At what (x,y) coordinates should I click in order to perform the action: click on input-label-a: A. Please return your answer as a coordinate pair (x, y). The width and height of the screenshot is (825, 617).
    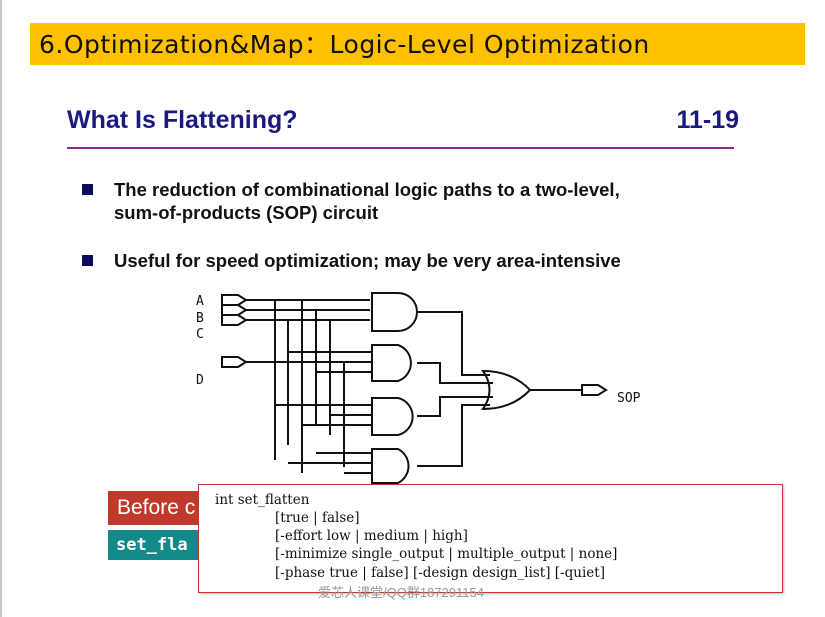
    Looking at the image, I should click on (200, 301).